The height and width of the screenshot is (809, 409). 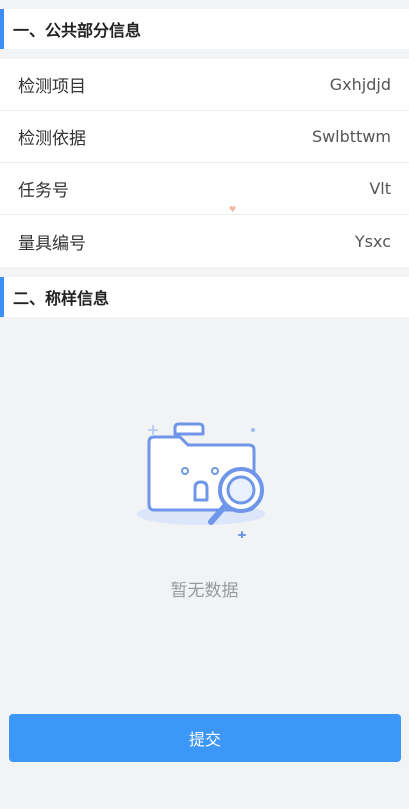 What do you see at coordinates (233, 209) in the screenshot?
I see `heart-icon: ♥` at bounding box center [233, 209].